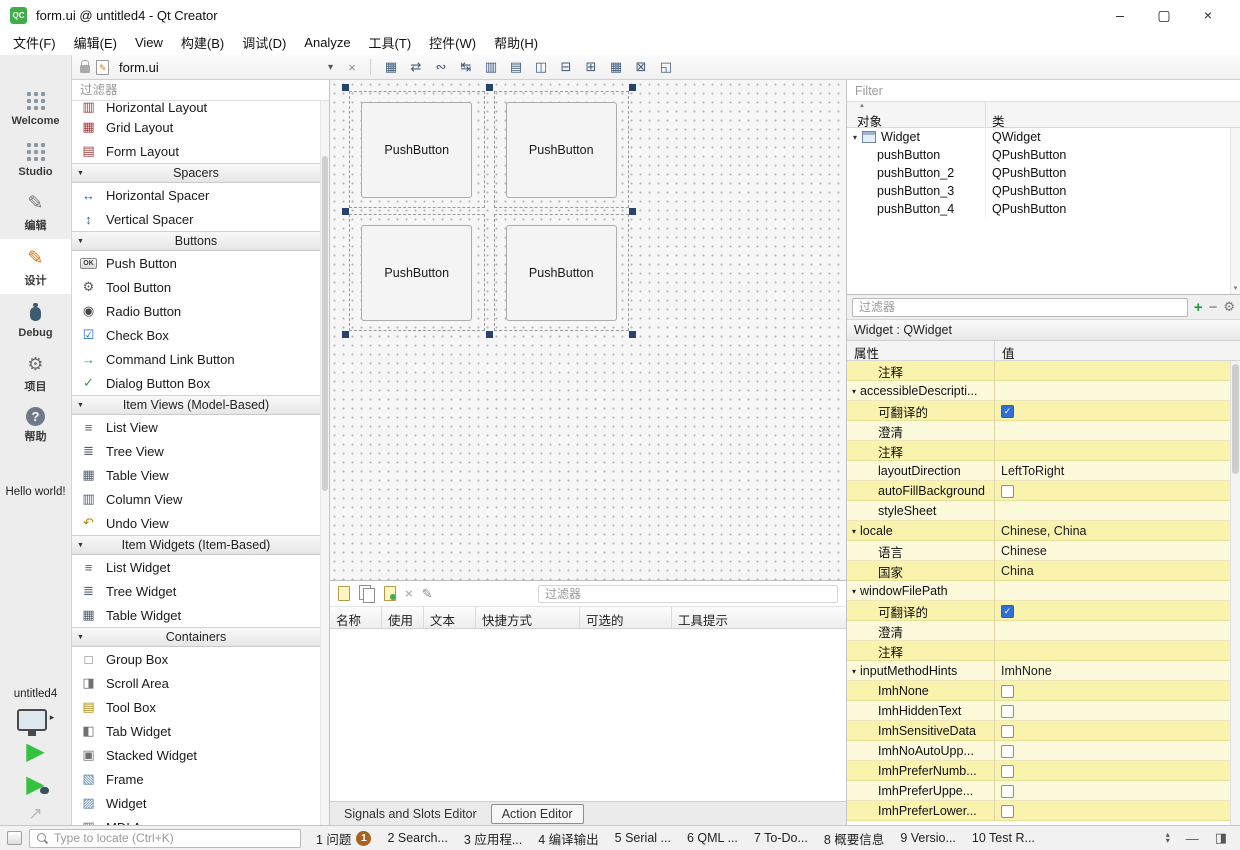 This screenshot has width=1240, height=850. I want to click on menu-item: 构建(B), so click(202, 42).